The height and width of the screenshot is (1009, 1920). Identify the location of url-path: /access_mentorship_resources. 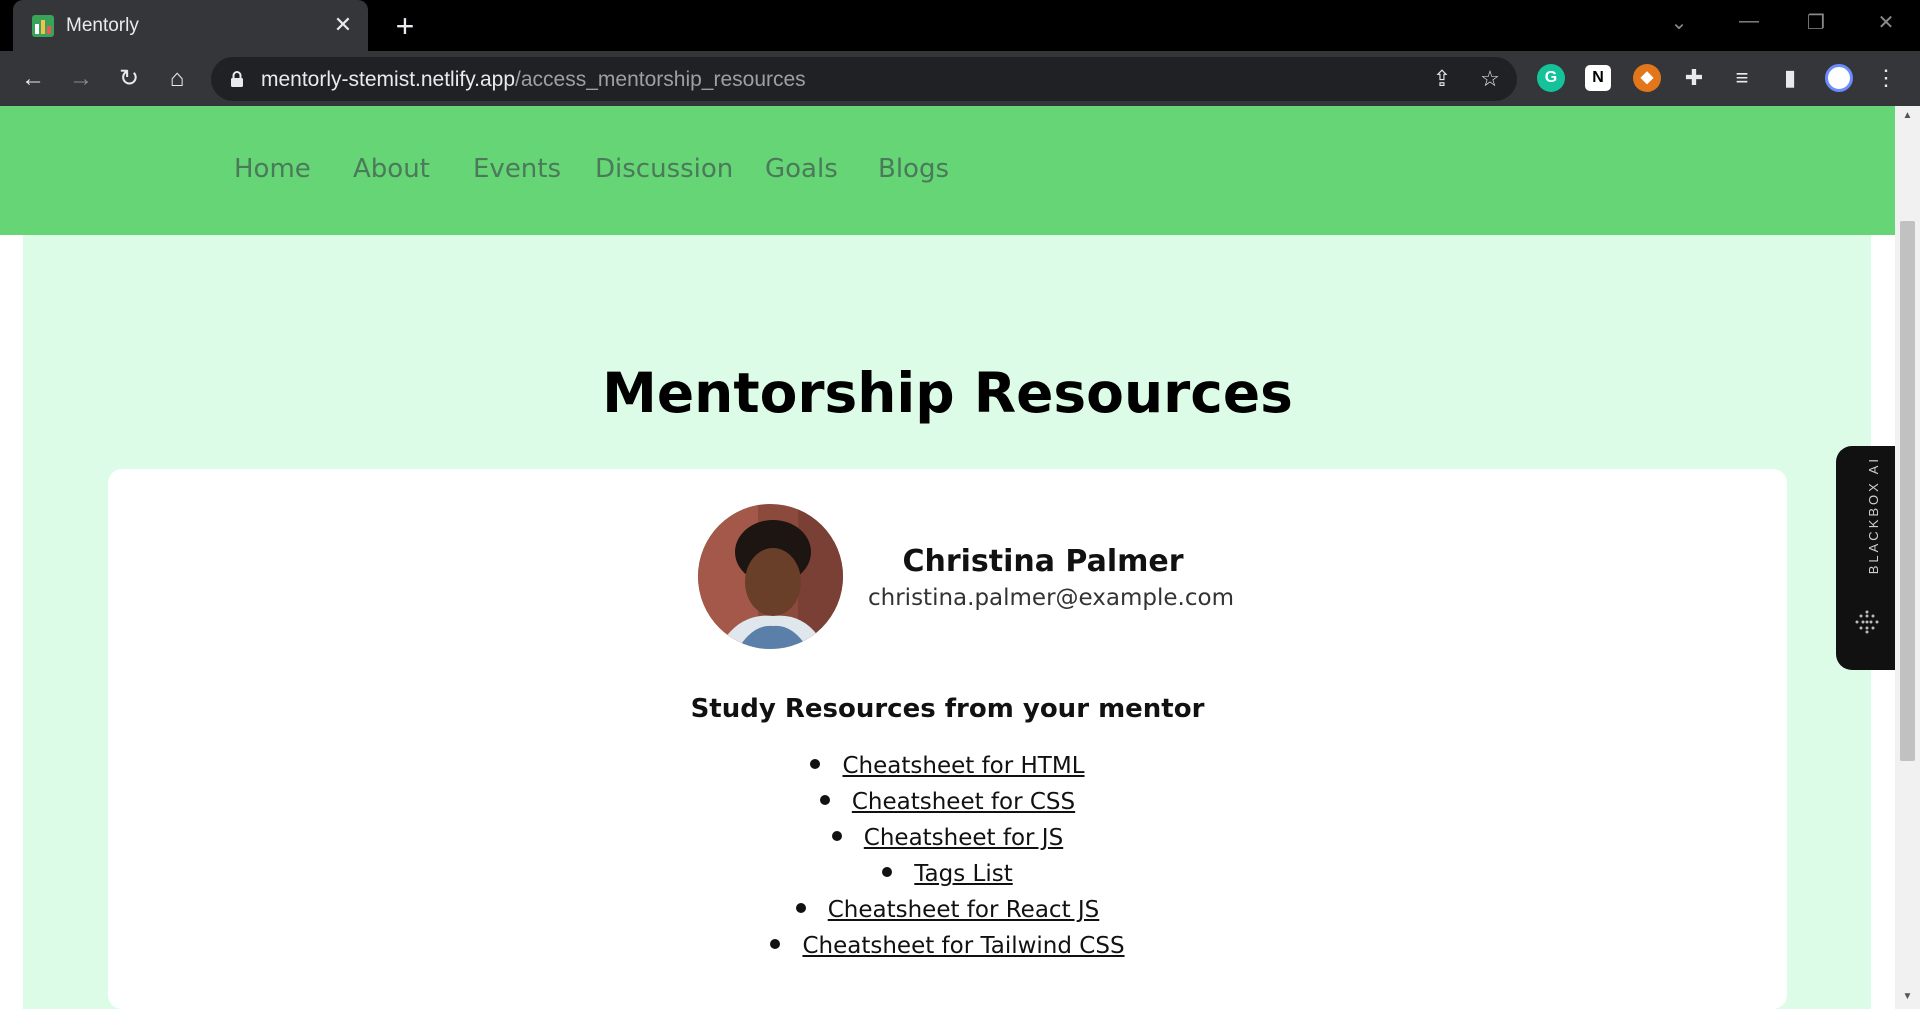
(660, 79).